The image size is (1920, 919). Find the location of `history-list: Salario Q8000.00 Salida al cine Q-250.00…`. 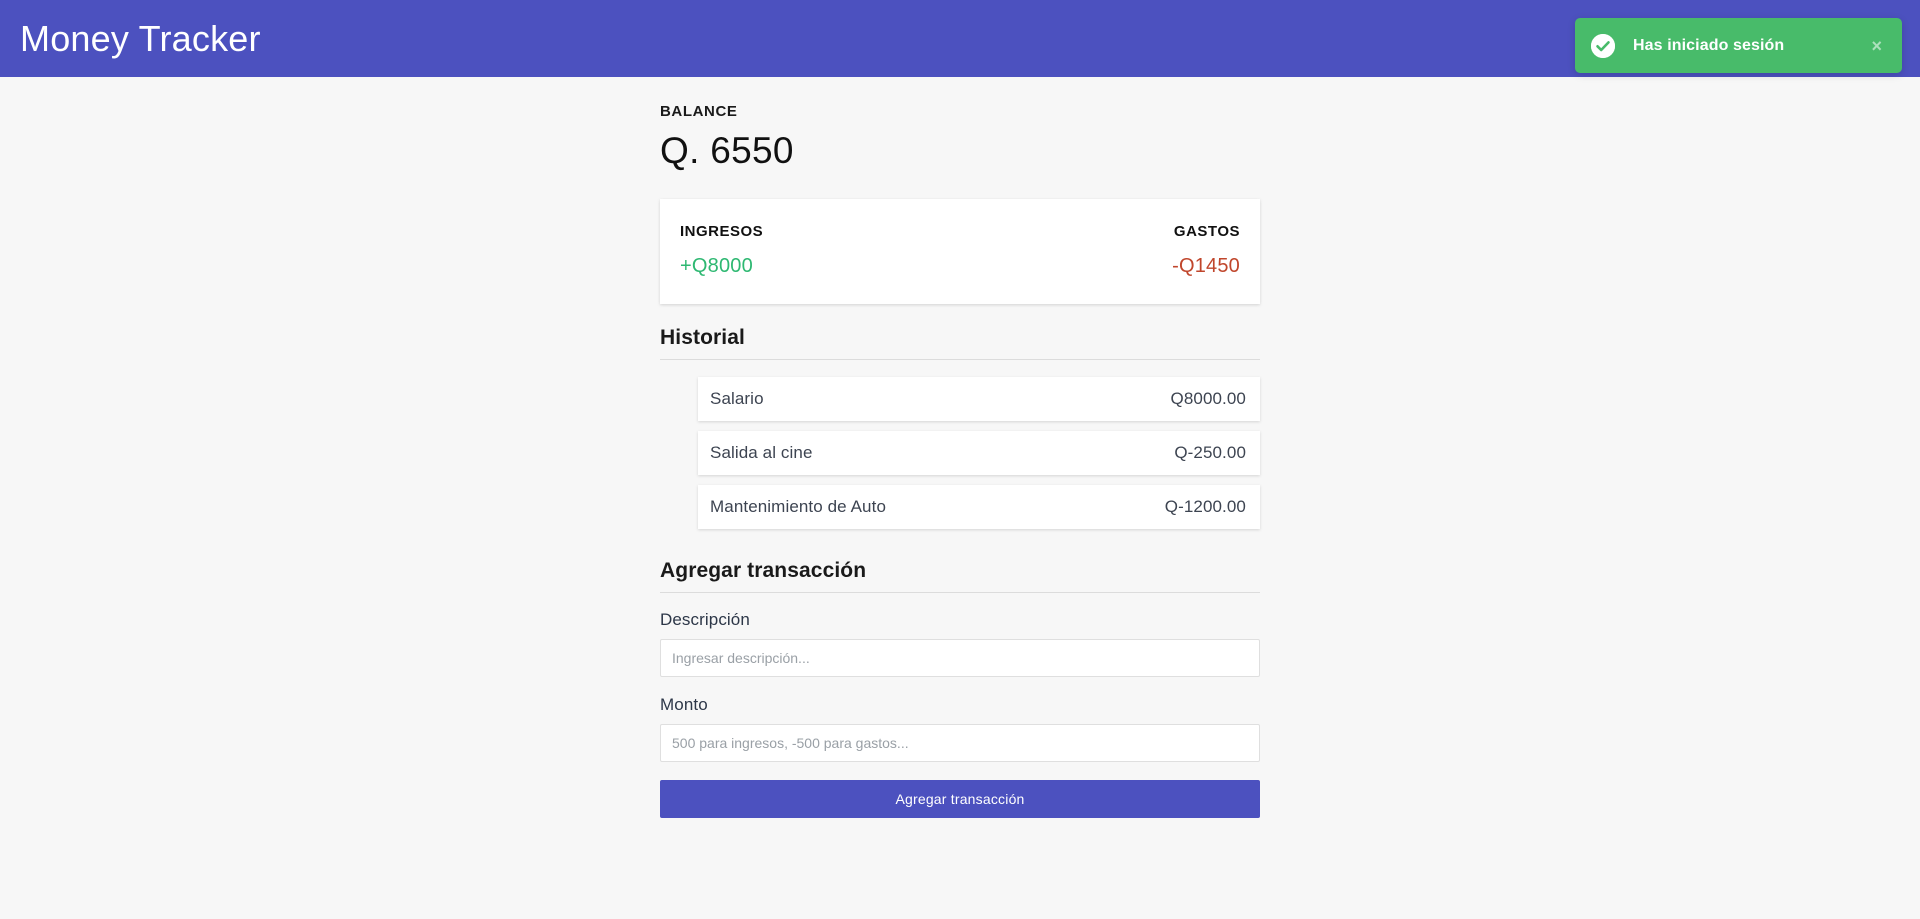

history-list: Salario Q8000.00 Salida al cine Q-250.00… is located at coordinates (979, 452).